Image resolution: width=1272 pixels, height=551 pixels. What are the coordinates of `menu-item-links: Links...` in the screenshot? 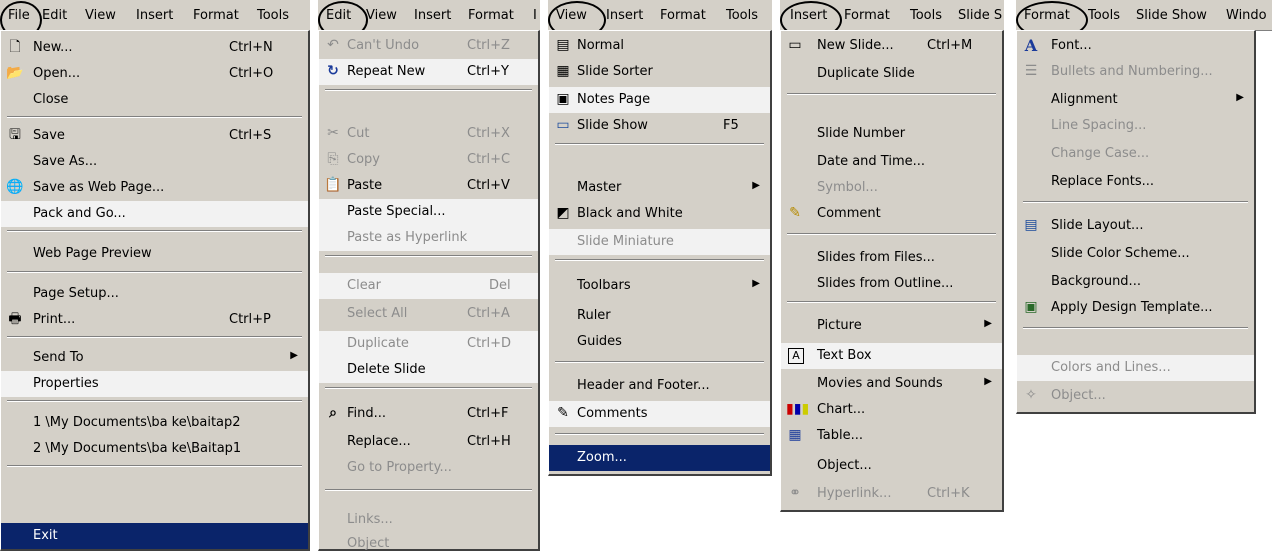 It's located at (428, 520).